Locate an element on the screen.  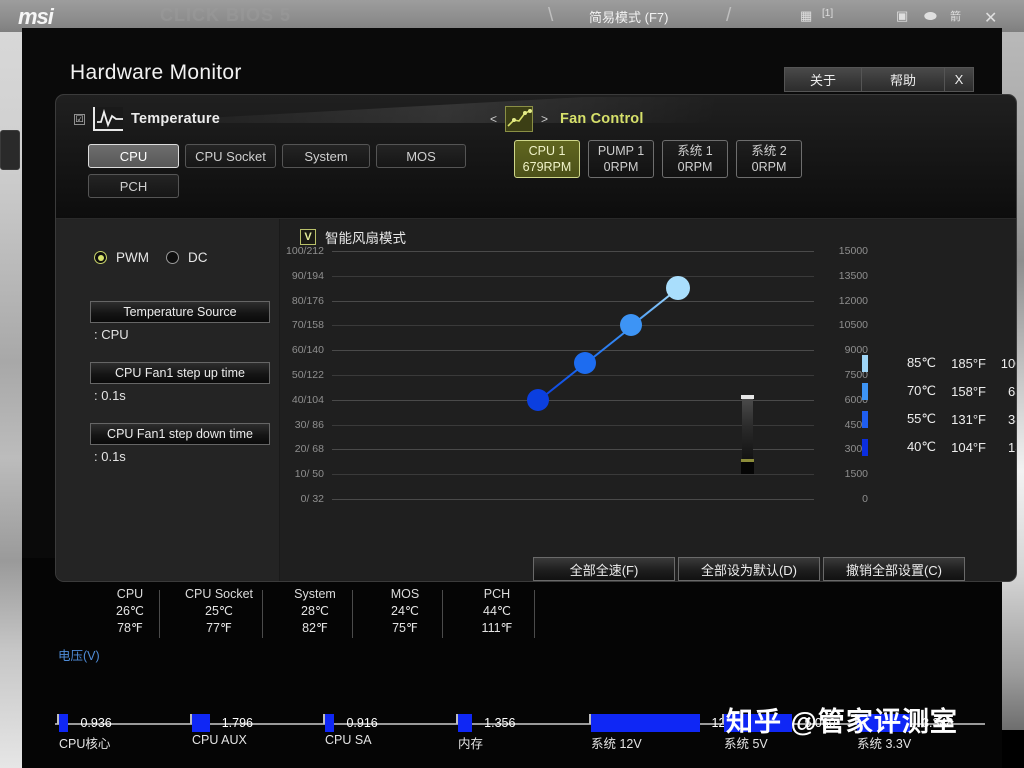
temperature-cell: MOS 24℃ 75℉ is located at coordinates (405, 611).